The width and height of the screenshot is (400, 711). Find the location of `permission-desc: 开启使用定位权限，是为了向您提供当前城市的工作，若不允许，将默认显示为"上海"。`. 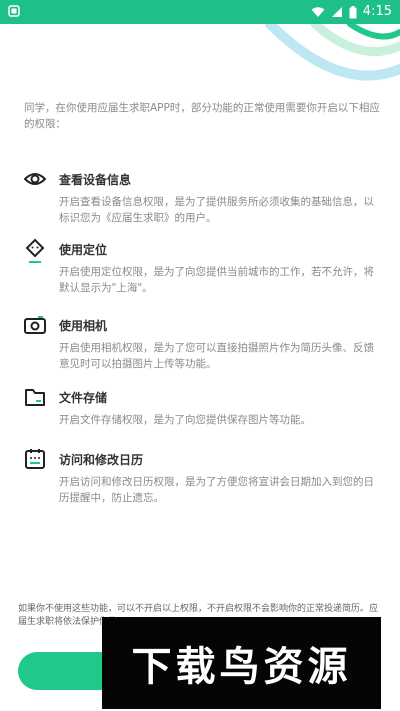

permission-desc: 开启使用定位权限，是为了向您提供当前城市的工作，若不允许，将默认显示为"上海"。 is located at coordinates (216, 280).